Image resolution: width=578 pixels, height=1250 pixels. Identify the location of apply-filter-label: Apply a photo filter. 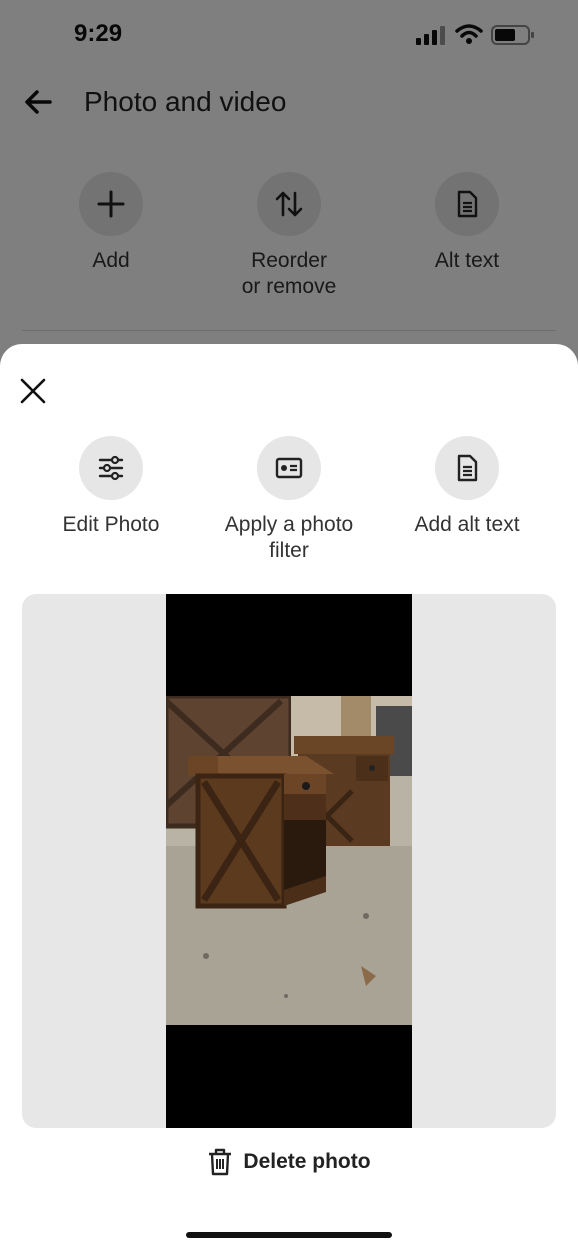
(289, 537).